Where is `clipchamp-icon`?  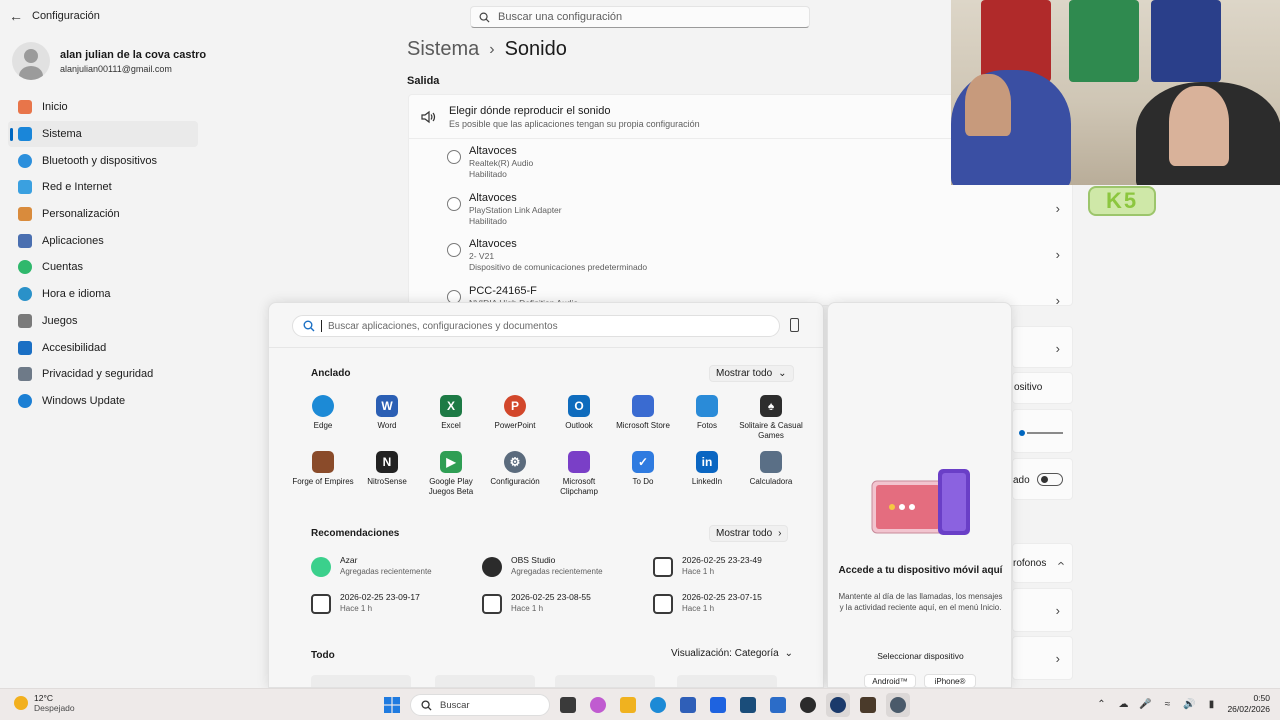
clipchamp-icon is located at coordinates (579, 462).